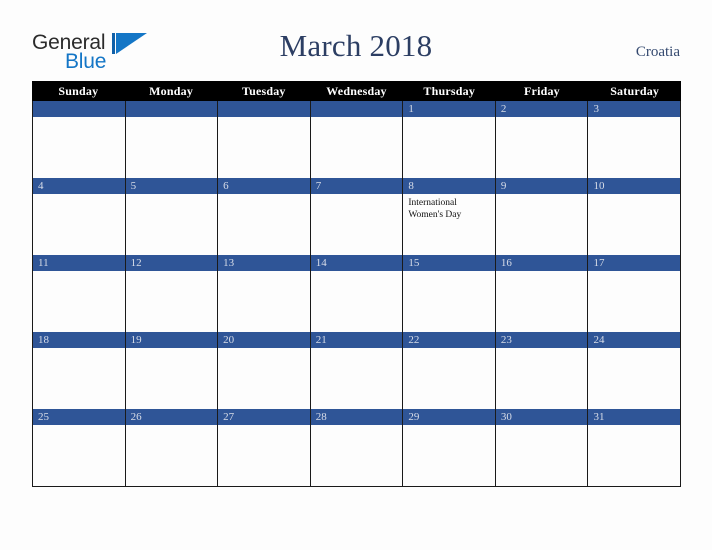 The image size is (712, 550). I want to click on day-cell: 30, so click(542, 447).